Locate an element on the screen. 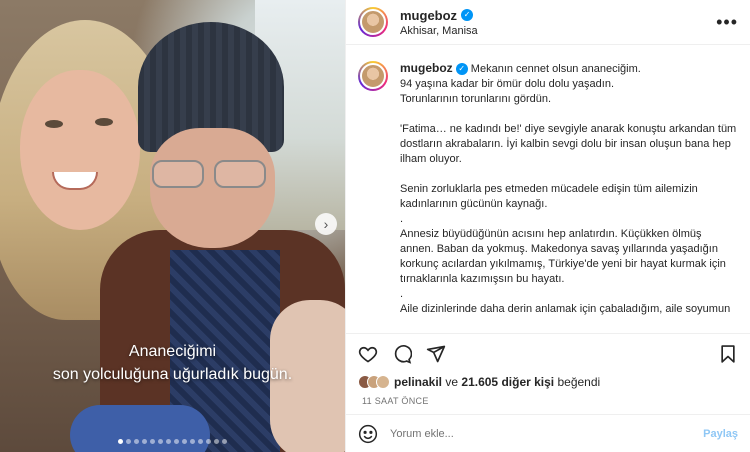  photo-overlay-text-line-1: Ananeciğimi is located at coordinates (172, 351).